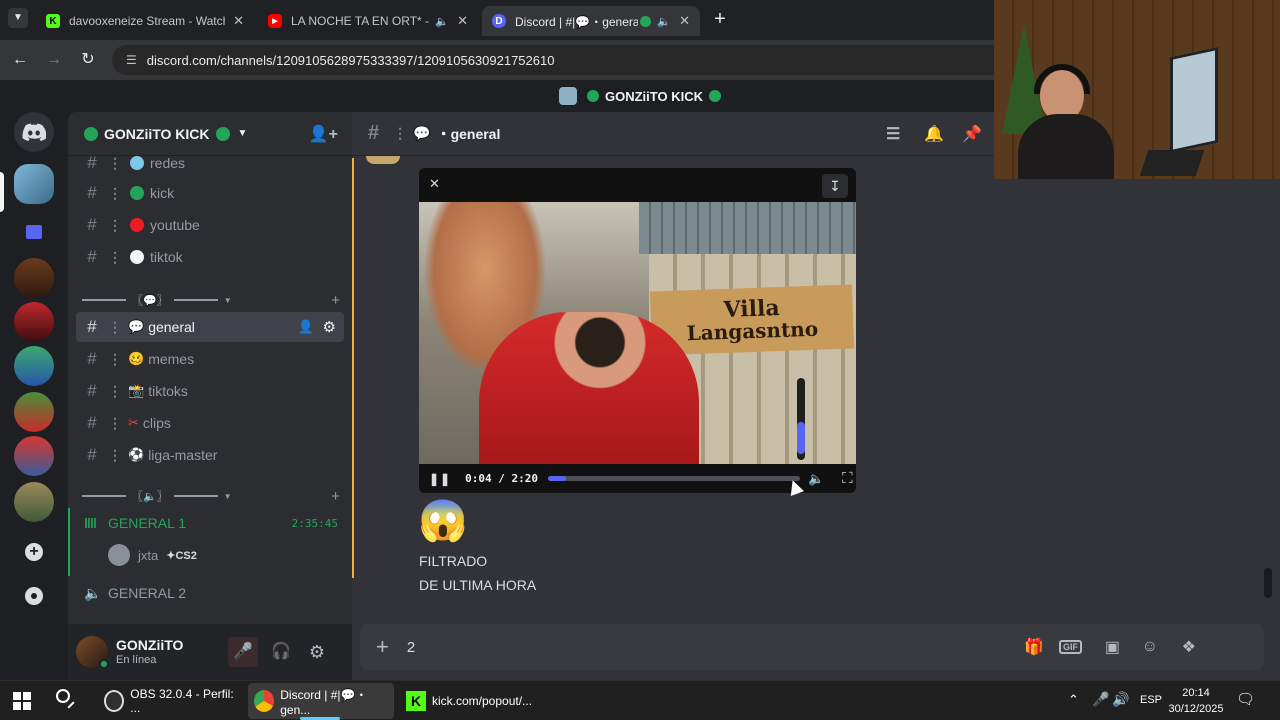 The width and height of the screenshot is (1280, 720). What do you see at coordinates (69, 542) in the screenshot?
I see `voice-active-bar` at bounding box center [69, 542].